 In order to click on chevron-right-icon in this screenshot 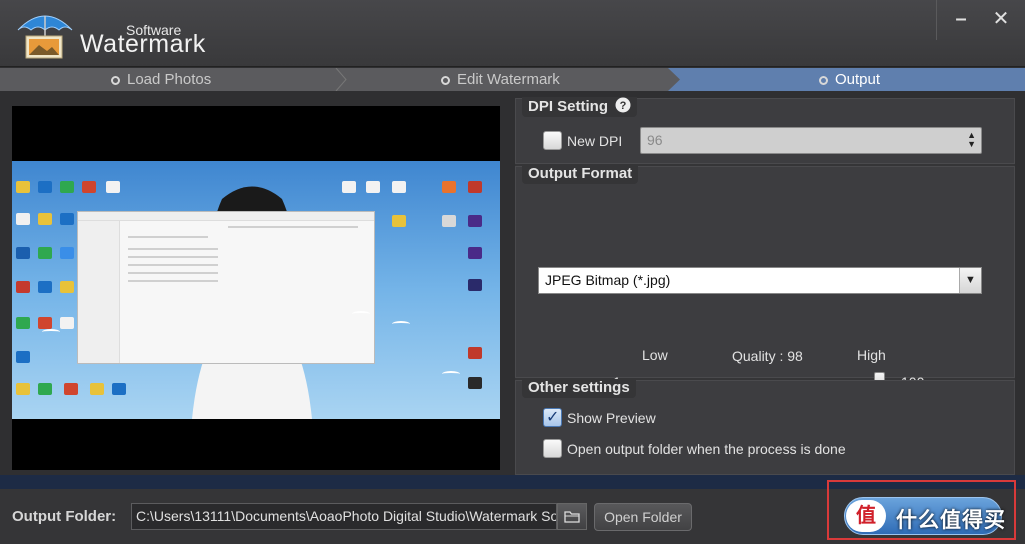, I will do `click(341, 79)`.